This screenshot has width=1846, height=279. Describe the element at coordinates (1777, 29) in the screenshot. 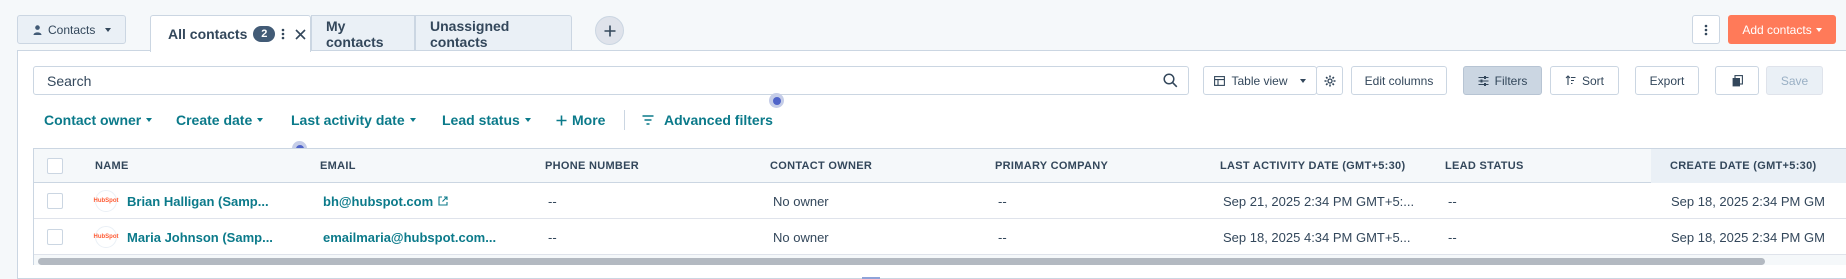

I see `add-contacts-label: Add contacts` at that location.